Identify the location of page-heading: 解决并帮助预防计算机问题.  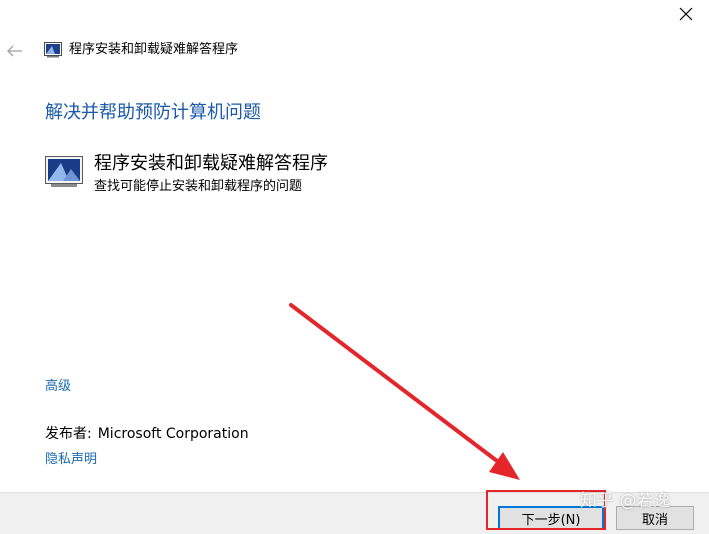
(153, 112).